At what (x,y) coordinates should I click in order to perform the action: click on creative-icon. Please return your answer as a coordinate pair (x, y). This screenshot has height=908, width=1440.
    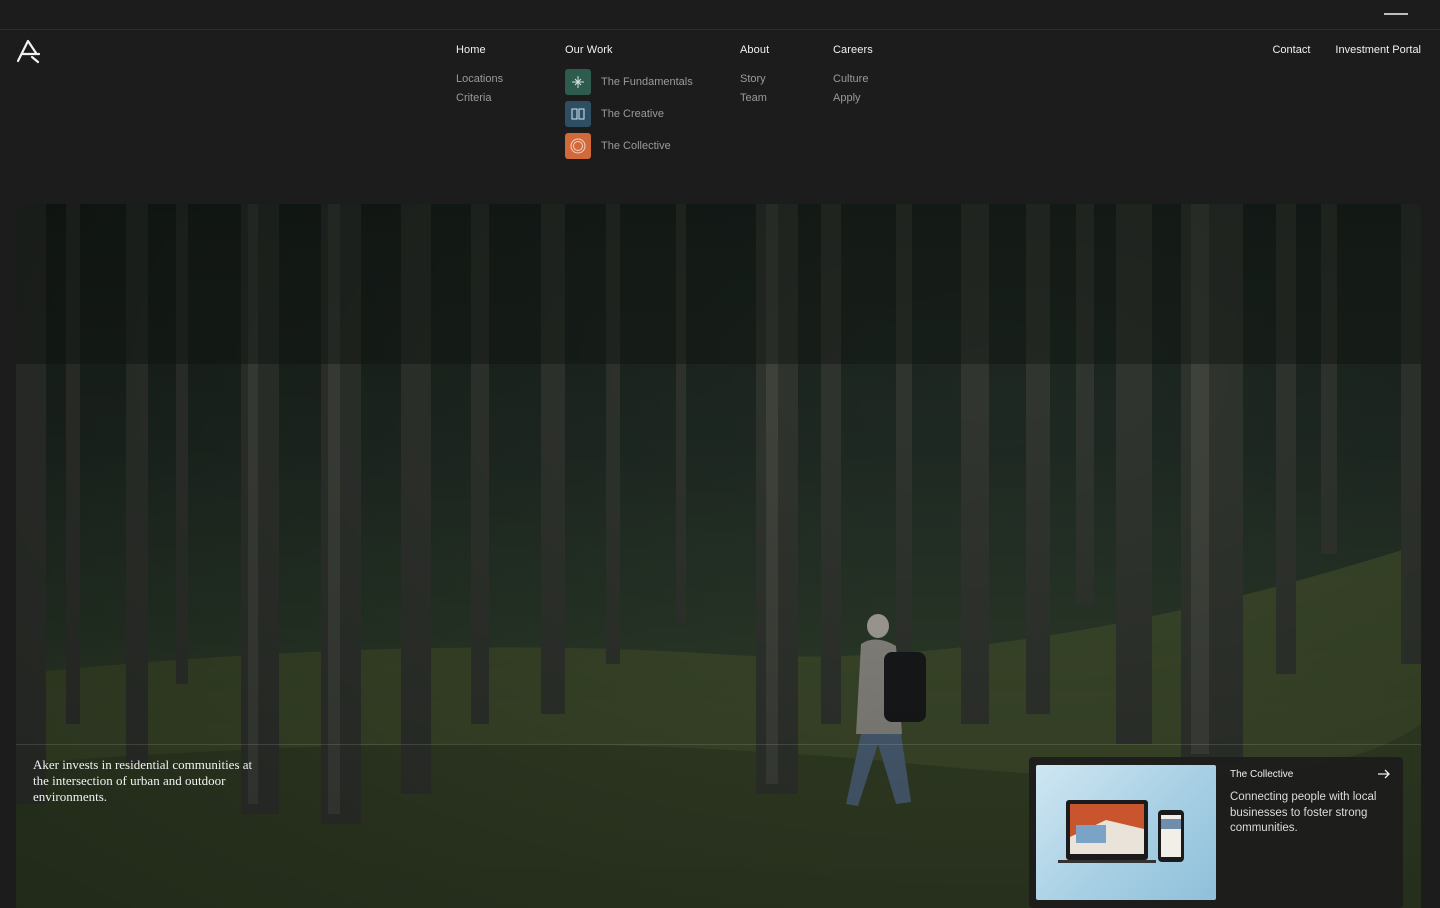
    Looking at the image, I should click on (578, 114).